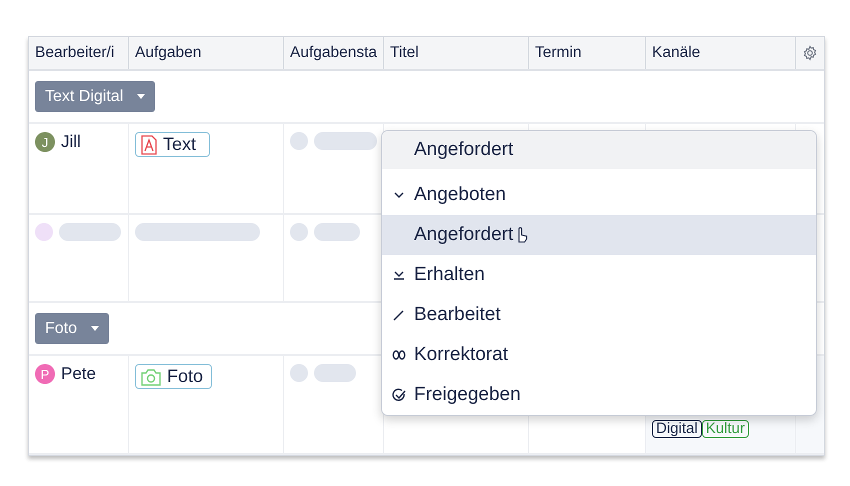  I want to click on document-icon, so click(149, 144).